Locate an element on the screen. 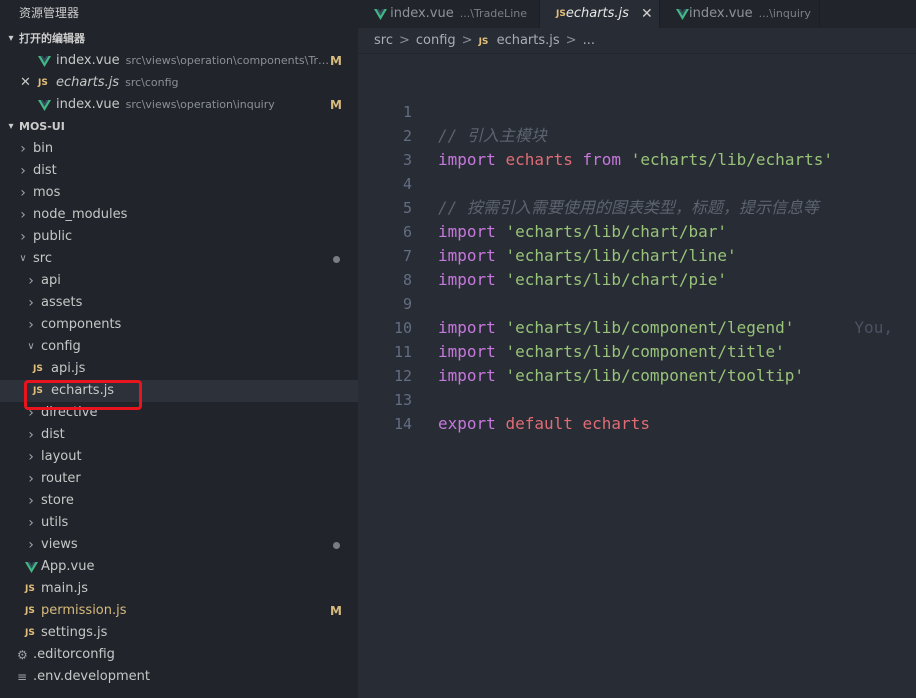  file-env-development: ≡ .env.development is located at coordinates (179, 677).